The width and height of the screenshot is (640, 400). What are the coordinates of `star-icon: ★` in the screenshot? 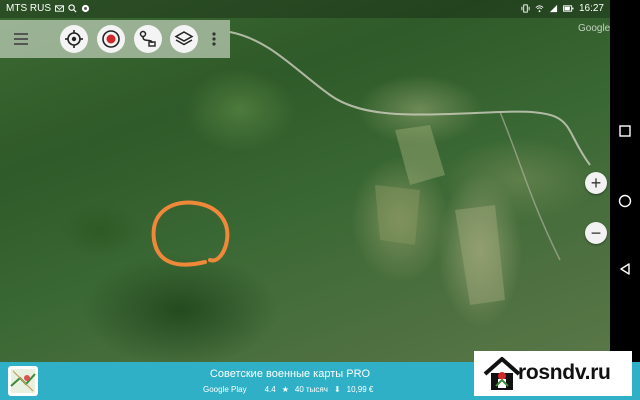 It's located at (285, 389).